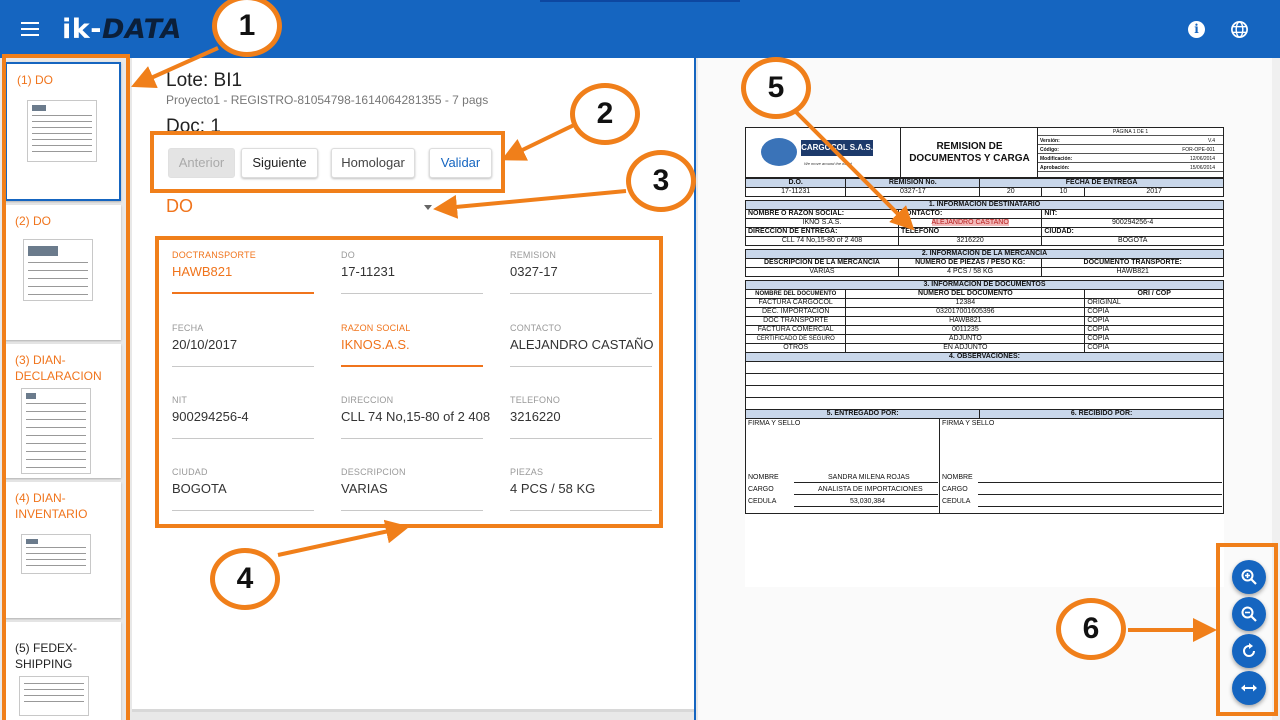 This screenshot has width=1280, height=720. I want to click on annotation-2: 2, so click(605, 114).